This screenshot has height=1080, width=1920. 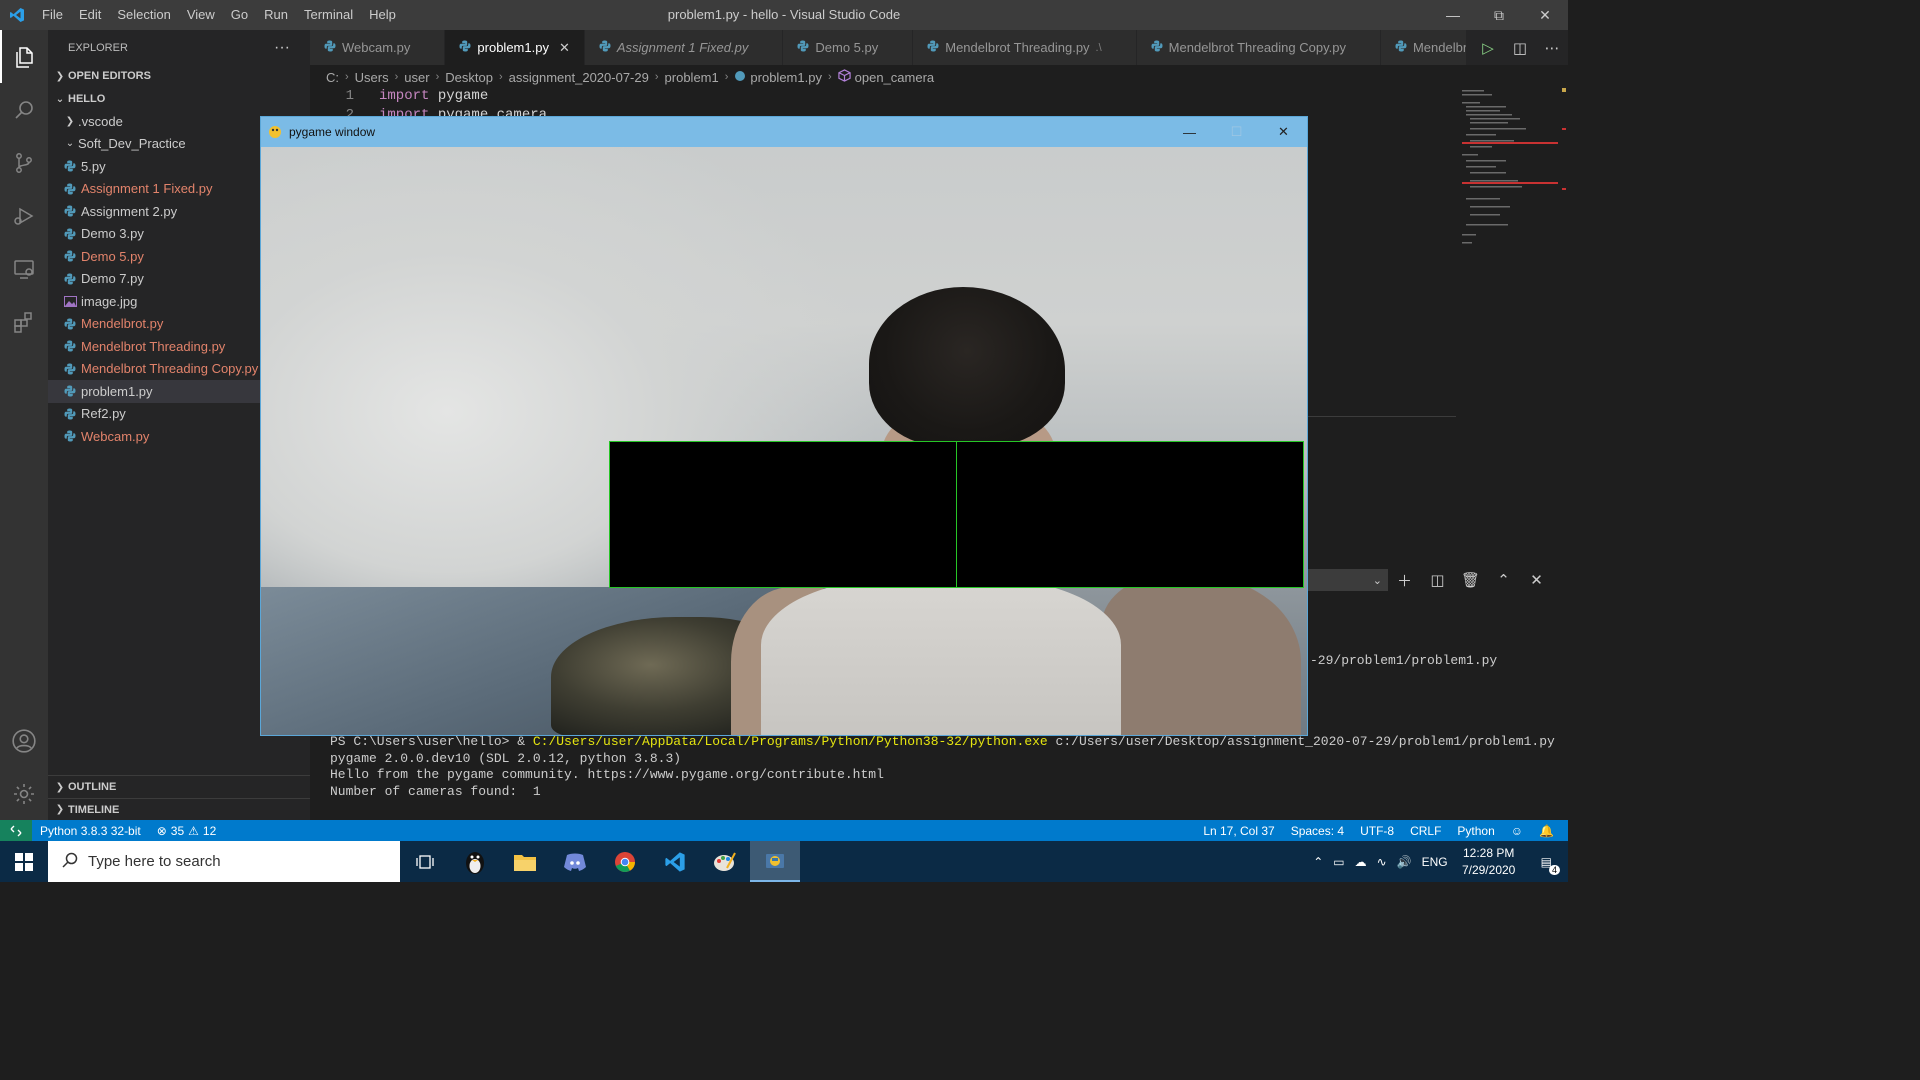 What do you see at coordinates (1488, 48) in the screenshot?
I see `run-icon: ▷` at bounding box center [1488, 48].